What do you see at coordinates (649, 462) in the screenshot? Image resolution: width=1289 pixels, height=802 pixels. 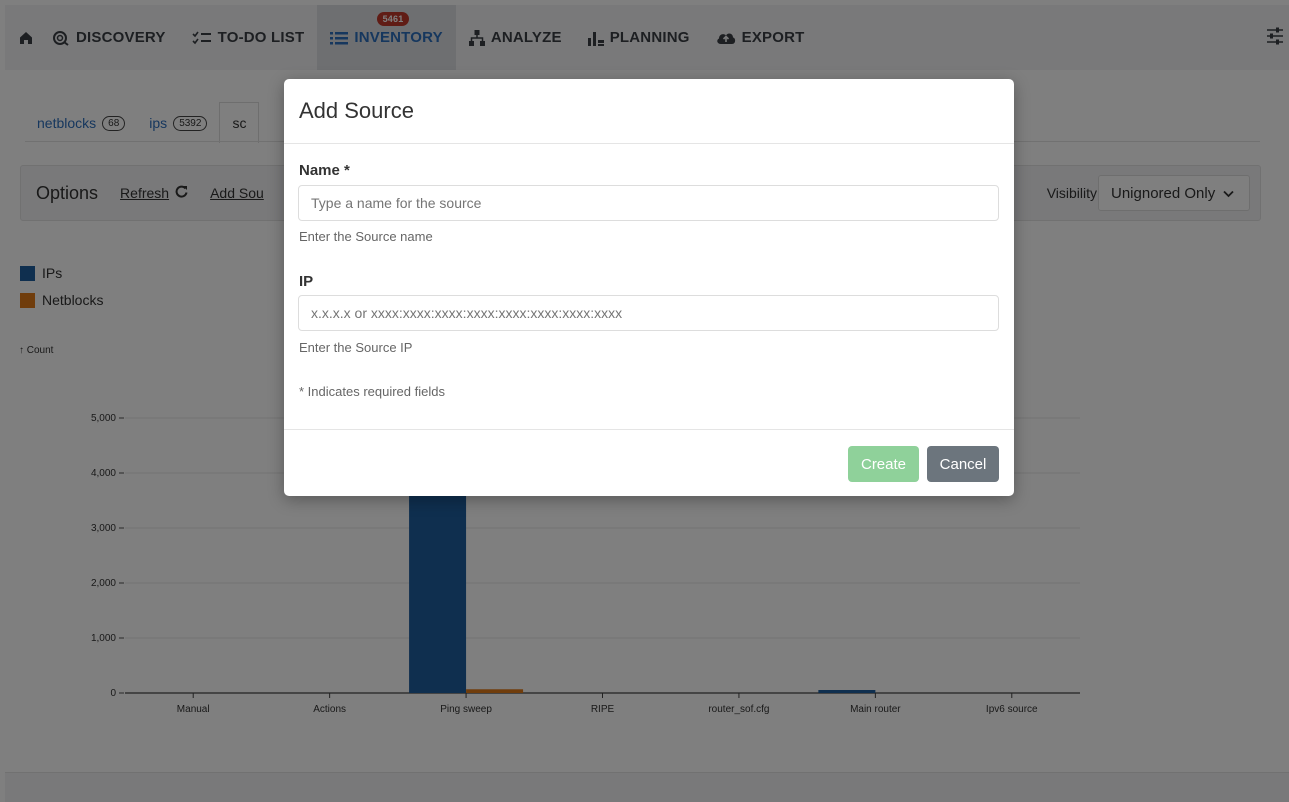 I see `modal-footer: Create Cancel` at bounding box center [649, 462].